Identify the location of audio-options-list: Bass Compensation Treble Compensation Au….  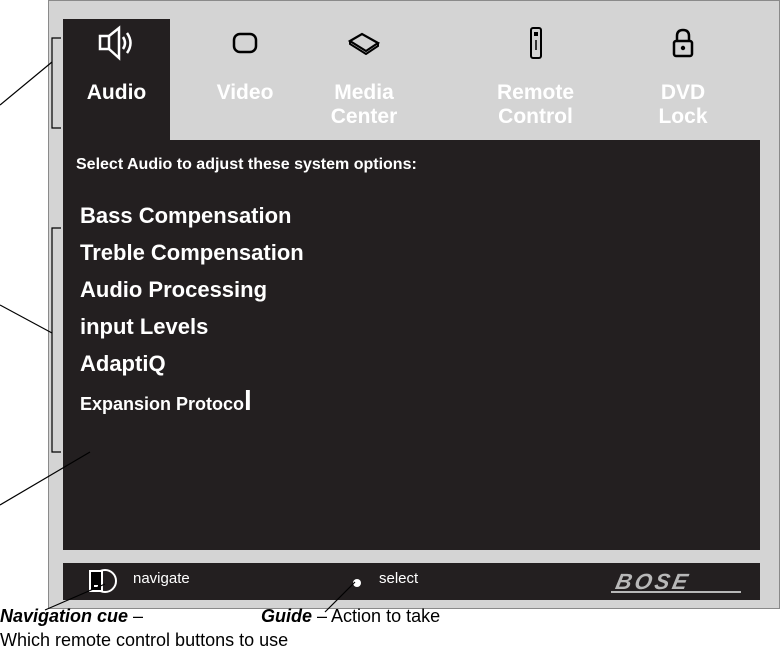
(192, 314).